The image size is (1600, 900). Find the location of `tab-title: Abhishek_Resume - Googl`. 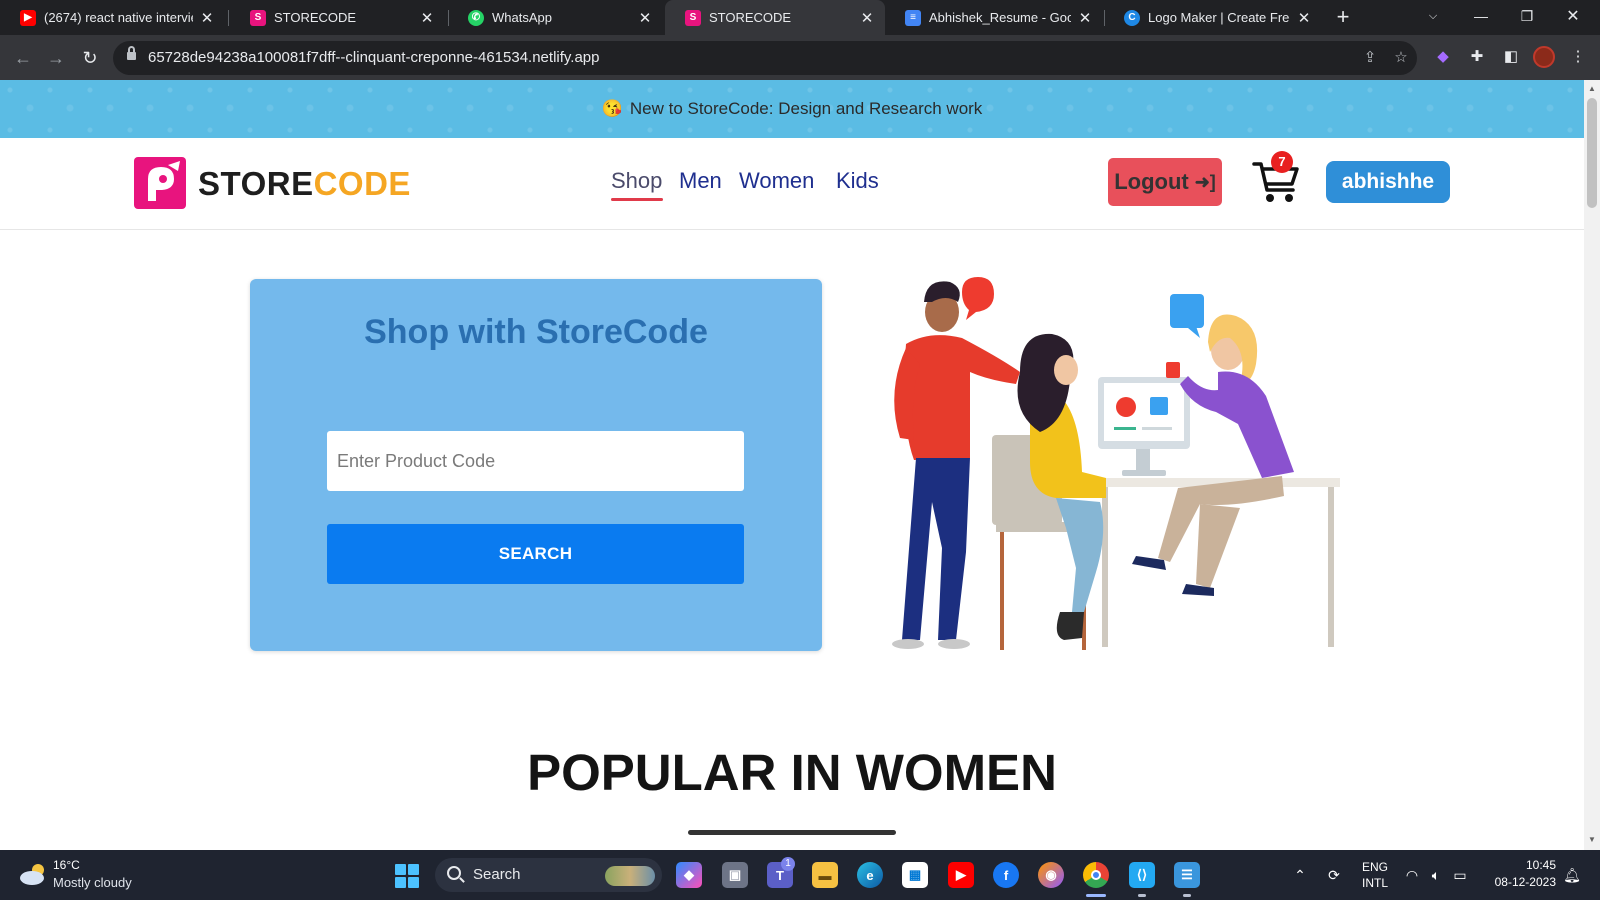

tab-title: Abhishek_Resume - Googl is located at coordinates (1000, 17).